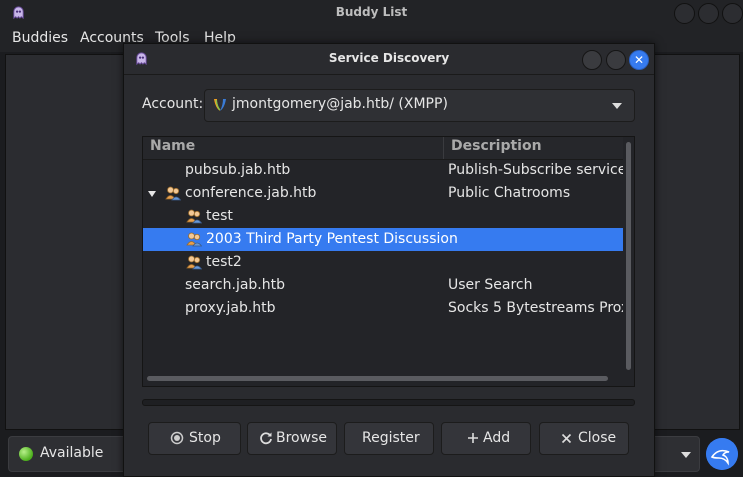 This screenshot has width=743, height=477. I want to click on service-description: User Search, so click(490, 285).